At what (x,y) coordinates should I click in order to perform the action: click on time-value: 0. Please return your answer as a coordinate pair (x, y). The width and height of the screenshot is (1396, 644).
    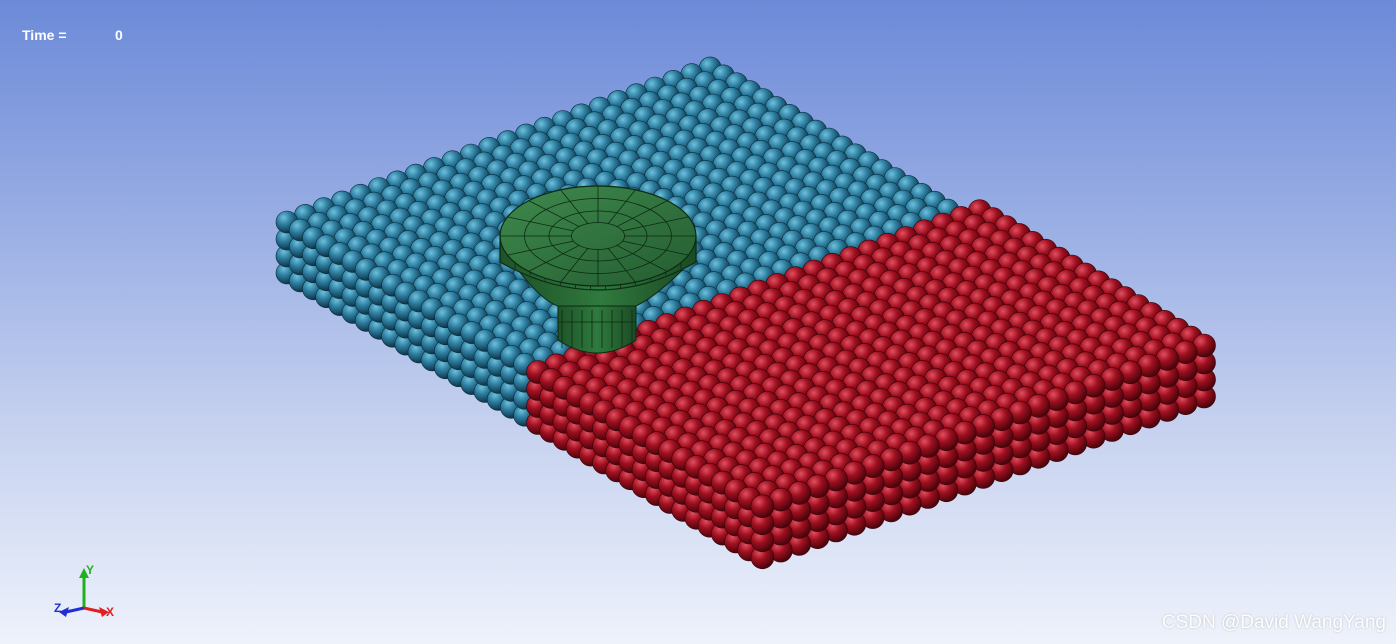
    Looking at the image, I should click on (119, 35).